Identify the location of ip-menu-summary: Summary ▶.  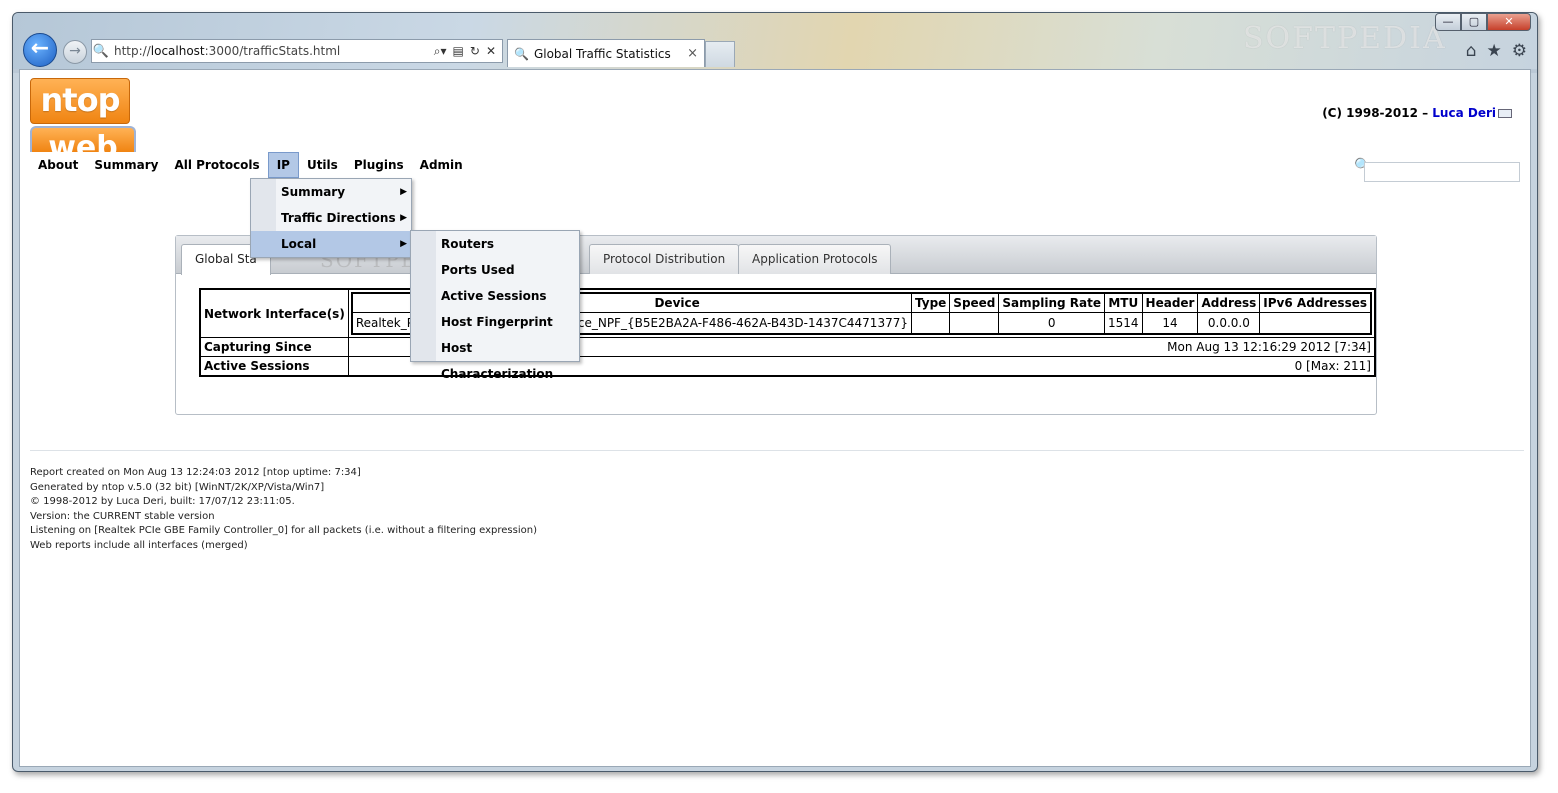
(331, 192).